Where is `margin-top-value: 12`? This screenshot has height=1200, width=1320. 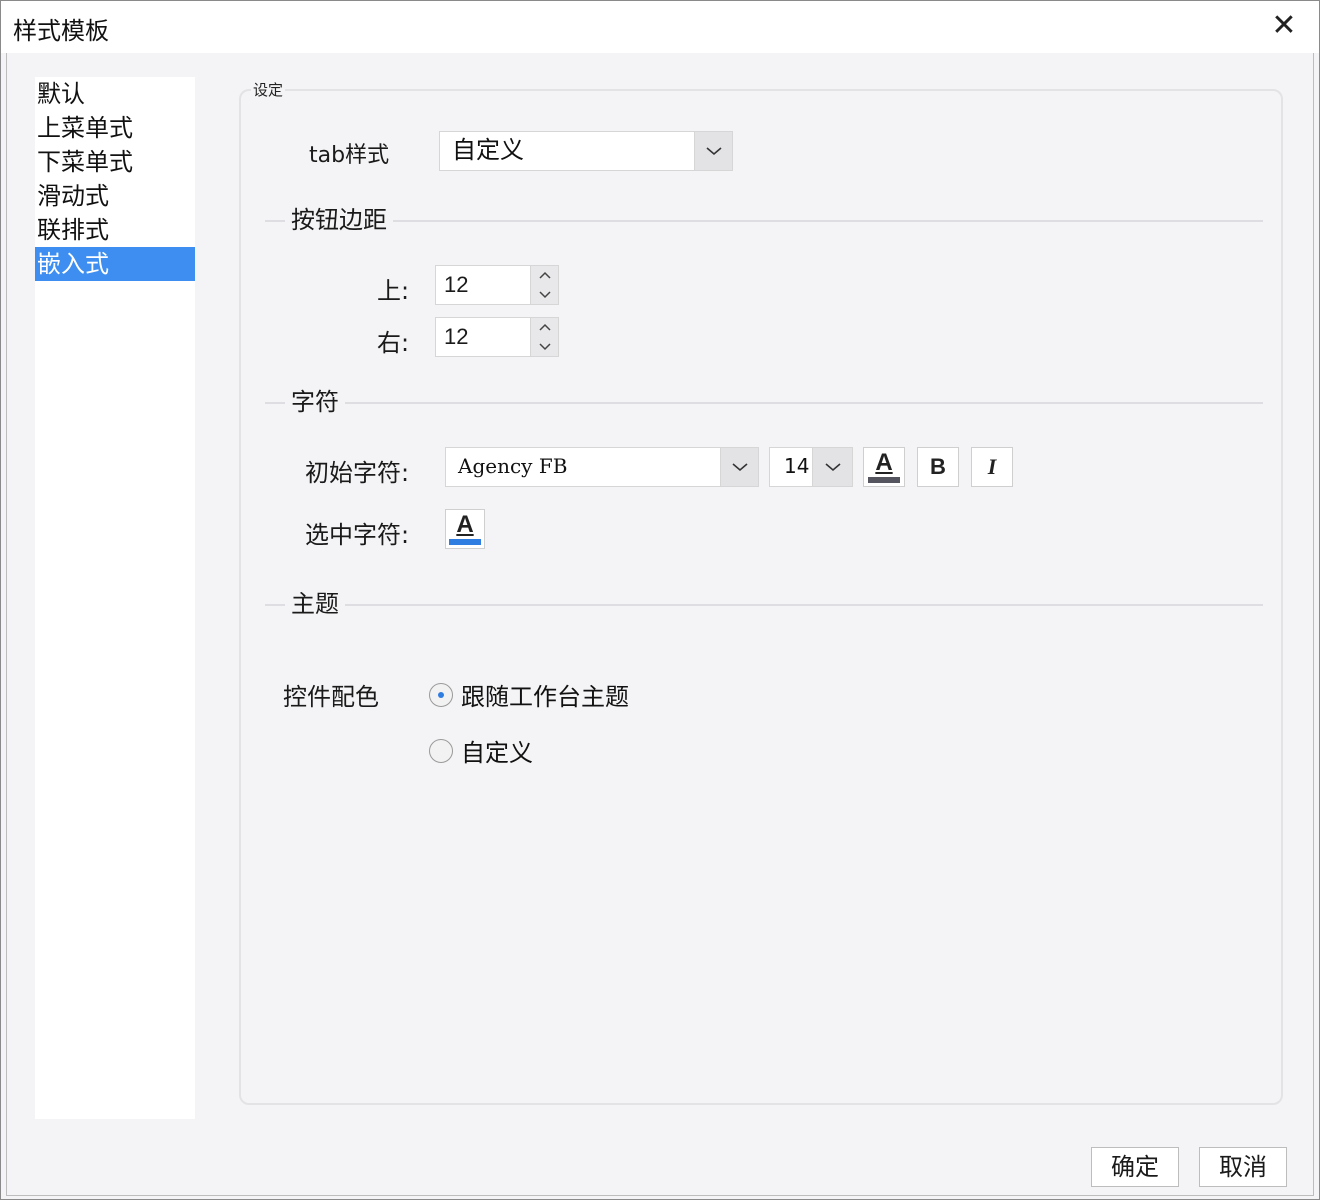 margin-top-value: 12 is located at coordinates (456, 284).